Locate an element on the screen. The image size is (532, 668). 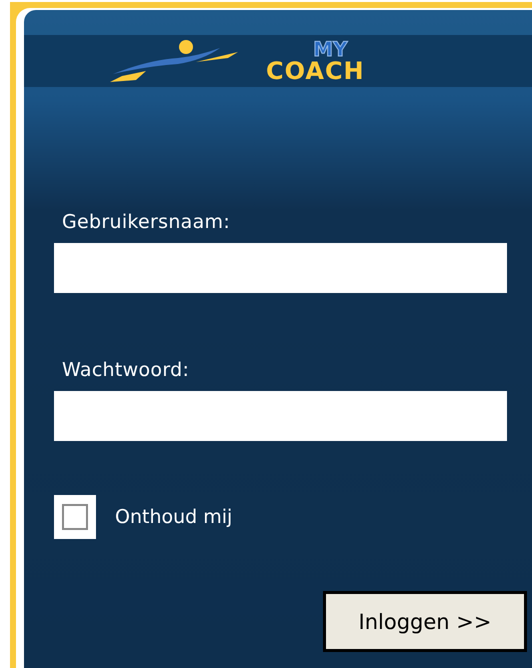
logo-text: COACH is located at coordinates (315, 71).